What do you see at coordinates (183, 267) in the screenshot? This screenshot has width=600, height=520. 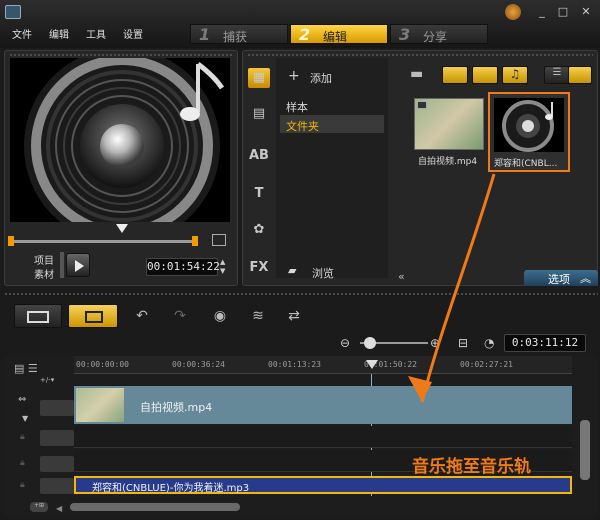 I see `preview-timecode: 00:01:54:22` at bounding box center [183, 267].